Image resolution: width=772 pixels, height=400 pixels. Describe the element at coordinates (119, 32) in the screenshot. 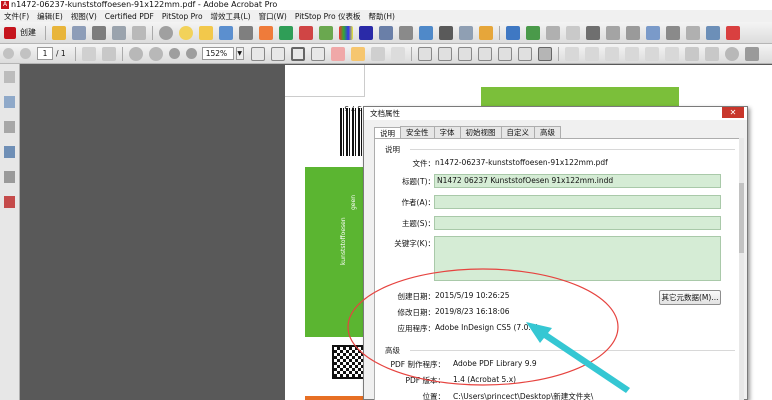

I see `share-icon` at that location.